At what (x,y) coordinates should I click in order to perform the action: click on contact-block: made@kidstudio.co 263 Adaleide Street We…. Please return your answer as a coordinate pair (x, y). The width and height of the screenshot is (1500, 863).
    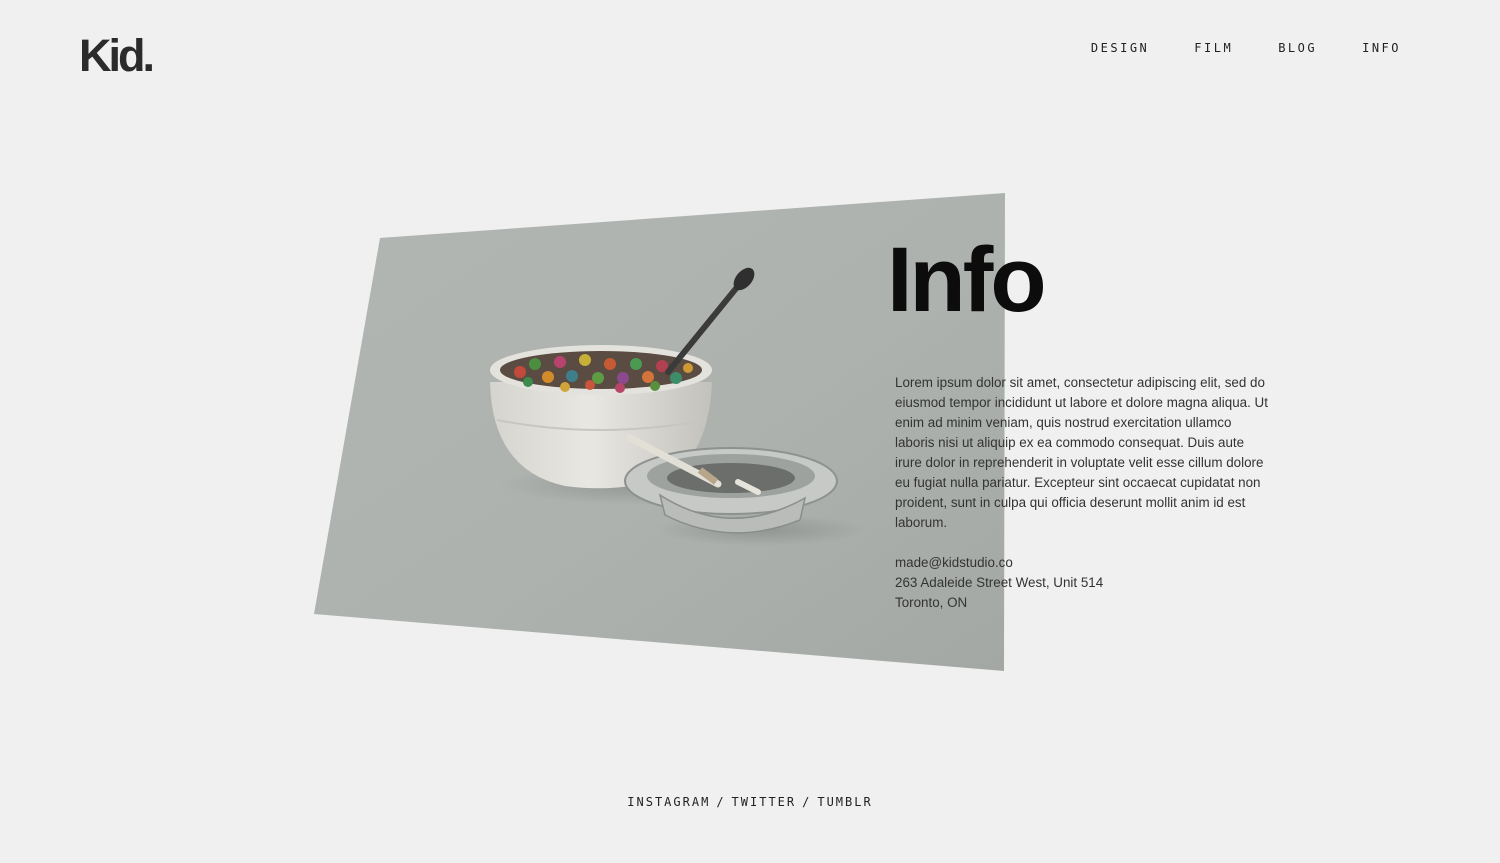
    Looking at the image, I should click on (999, 583).